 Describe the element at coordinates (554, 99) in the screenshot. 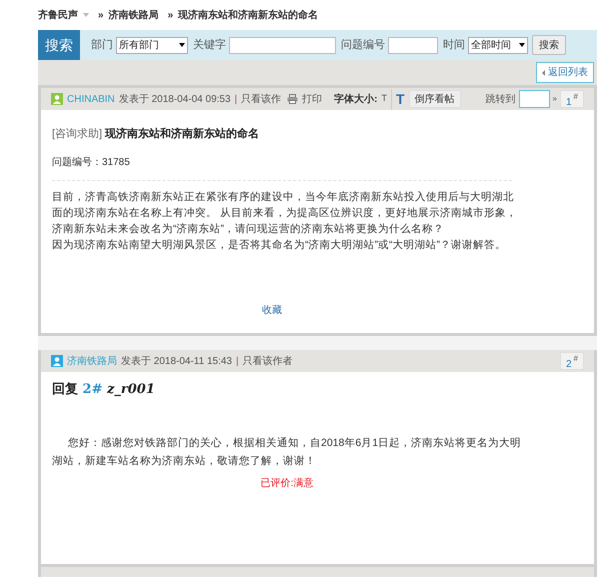

I see `jump-arrow: »` at that location.